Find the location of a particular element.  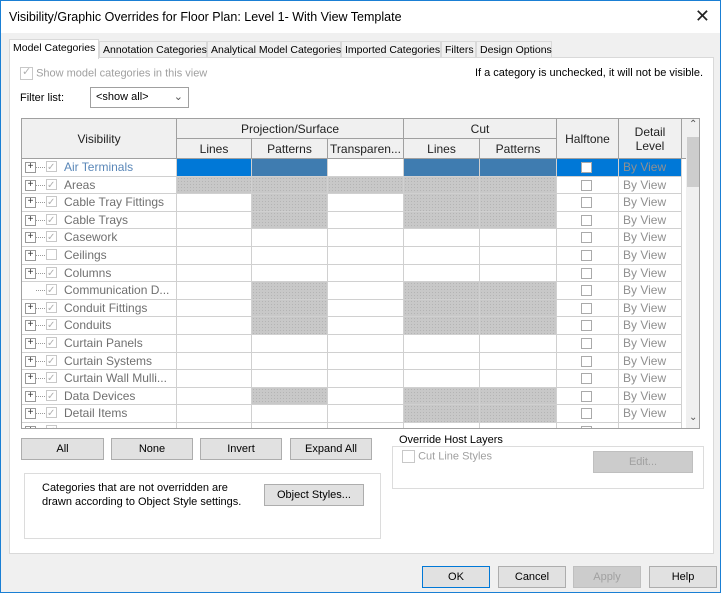

table-row: + Curtain Panels By View is located at coordinates (352, 344).